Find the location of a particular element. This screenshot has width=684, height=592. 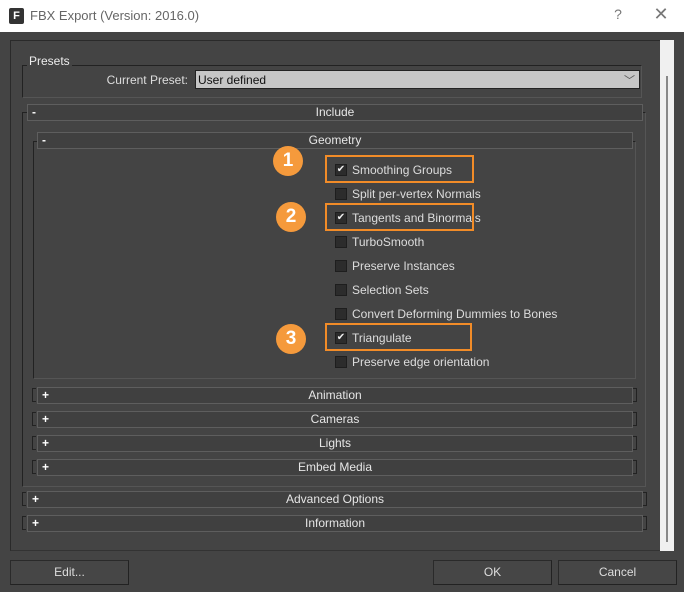

rollout-label: Information is located at coordinates (335, 523).